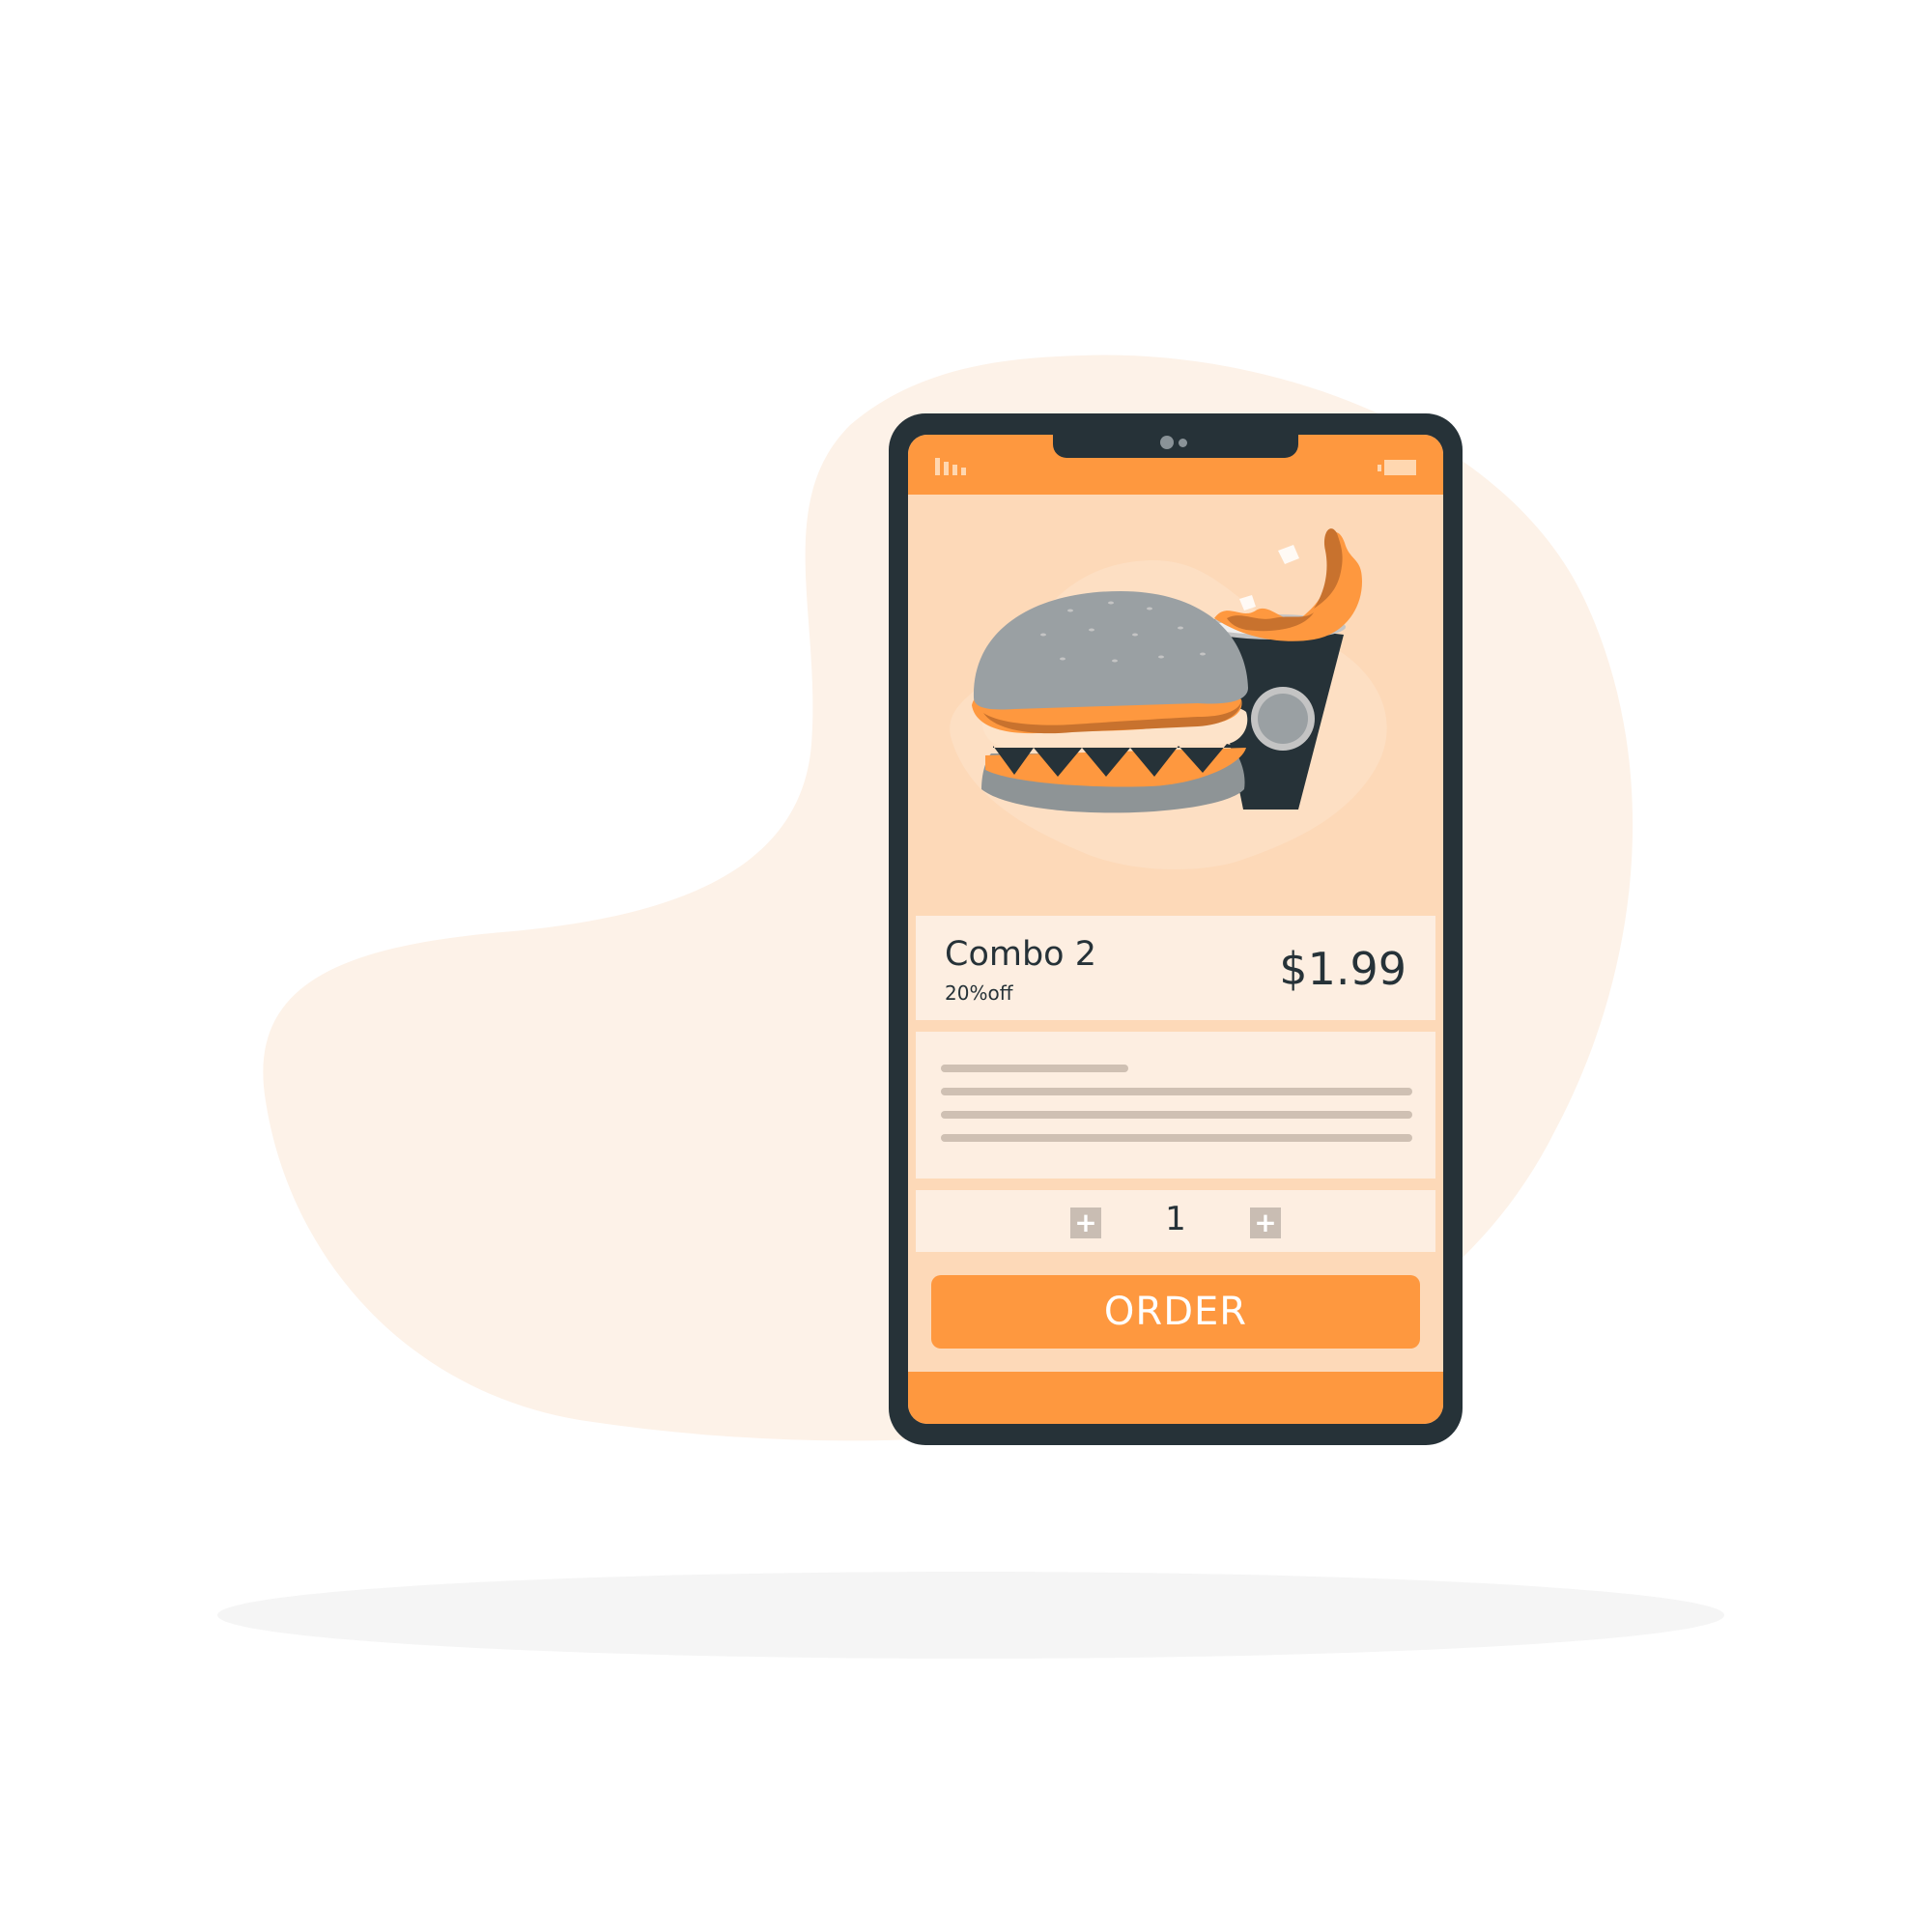 Image resolution: width=1932 pixels, height=1932 pixels. What do you see at coordinates (1085, 1223) in the screenshot?
I see `quantity-decrease-button: +` at bounding box center [1085, 1223].